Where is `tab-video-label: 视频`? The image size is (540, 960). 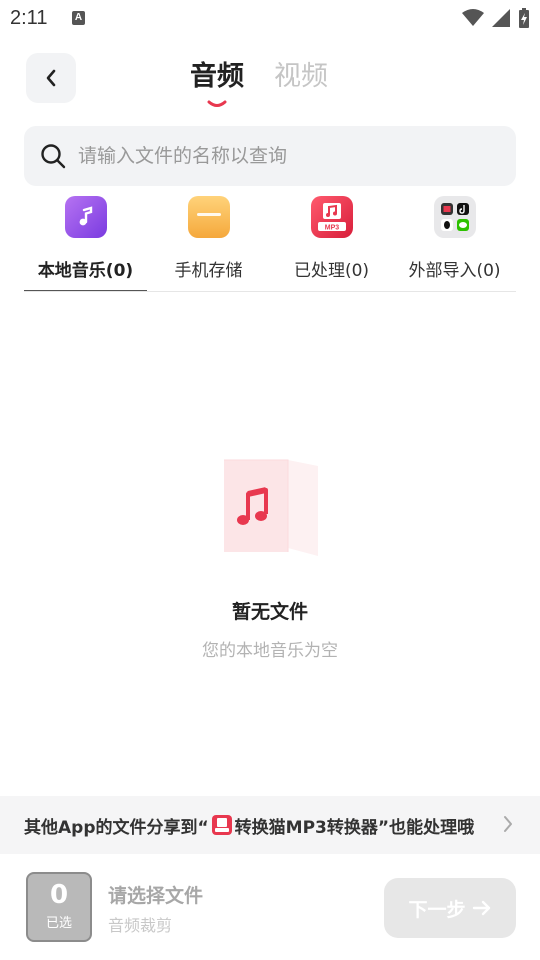
tab-video-label: 视频 is located at coordinates (301, 76).